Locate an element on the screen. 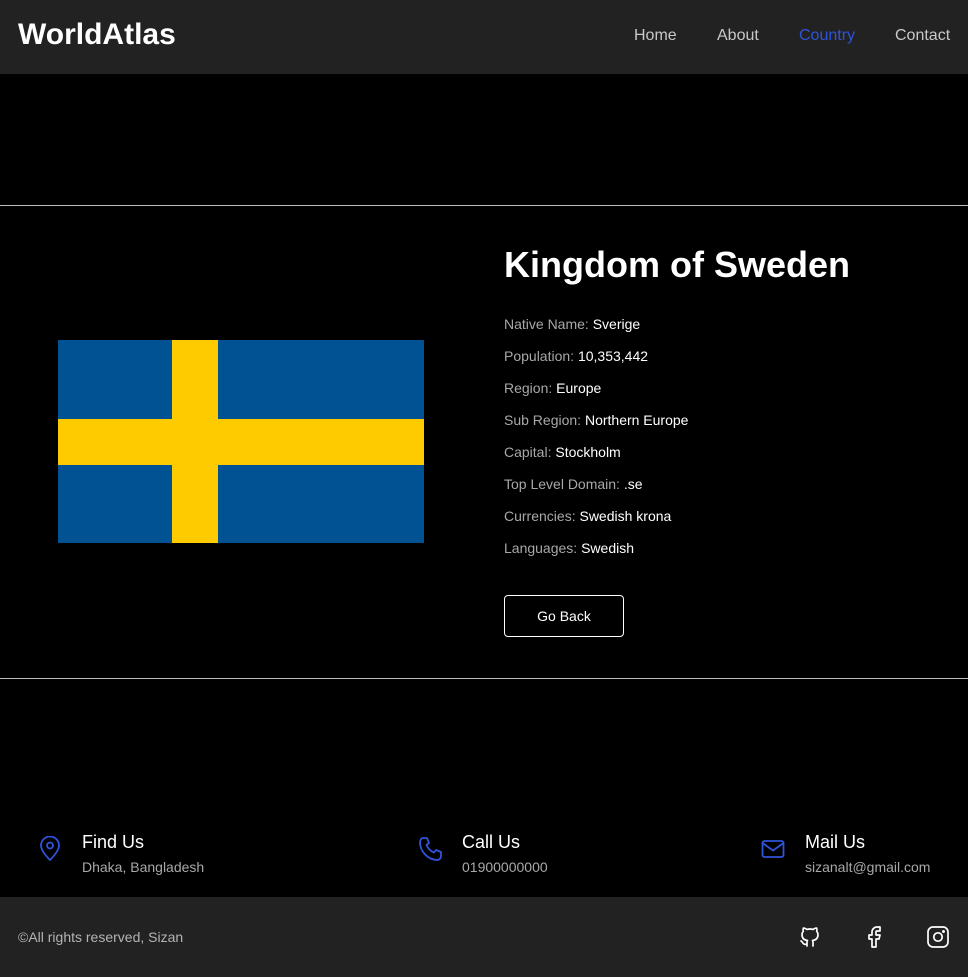  detail-native-name: Native Name: Sverige is located at coordinates (572, 324).